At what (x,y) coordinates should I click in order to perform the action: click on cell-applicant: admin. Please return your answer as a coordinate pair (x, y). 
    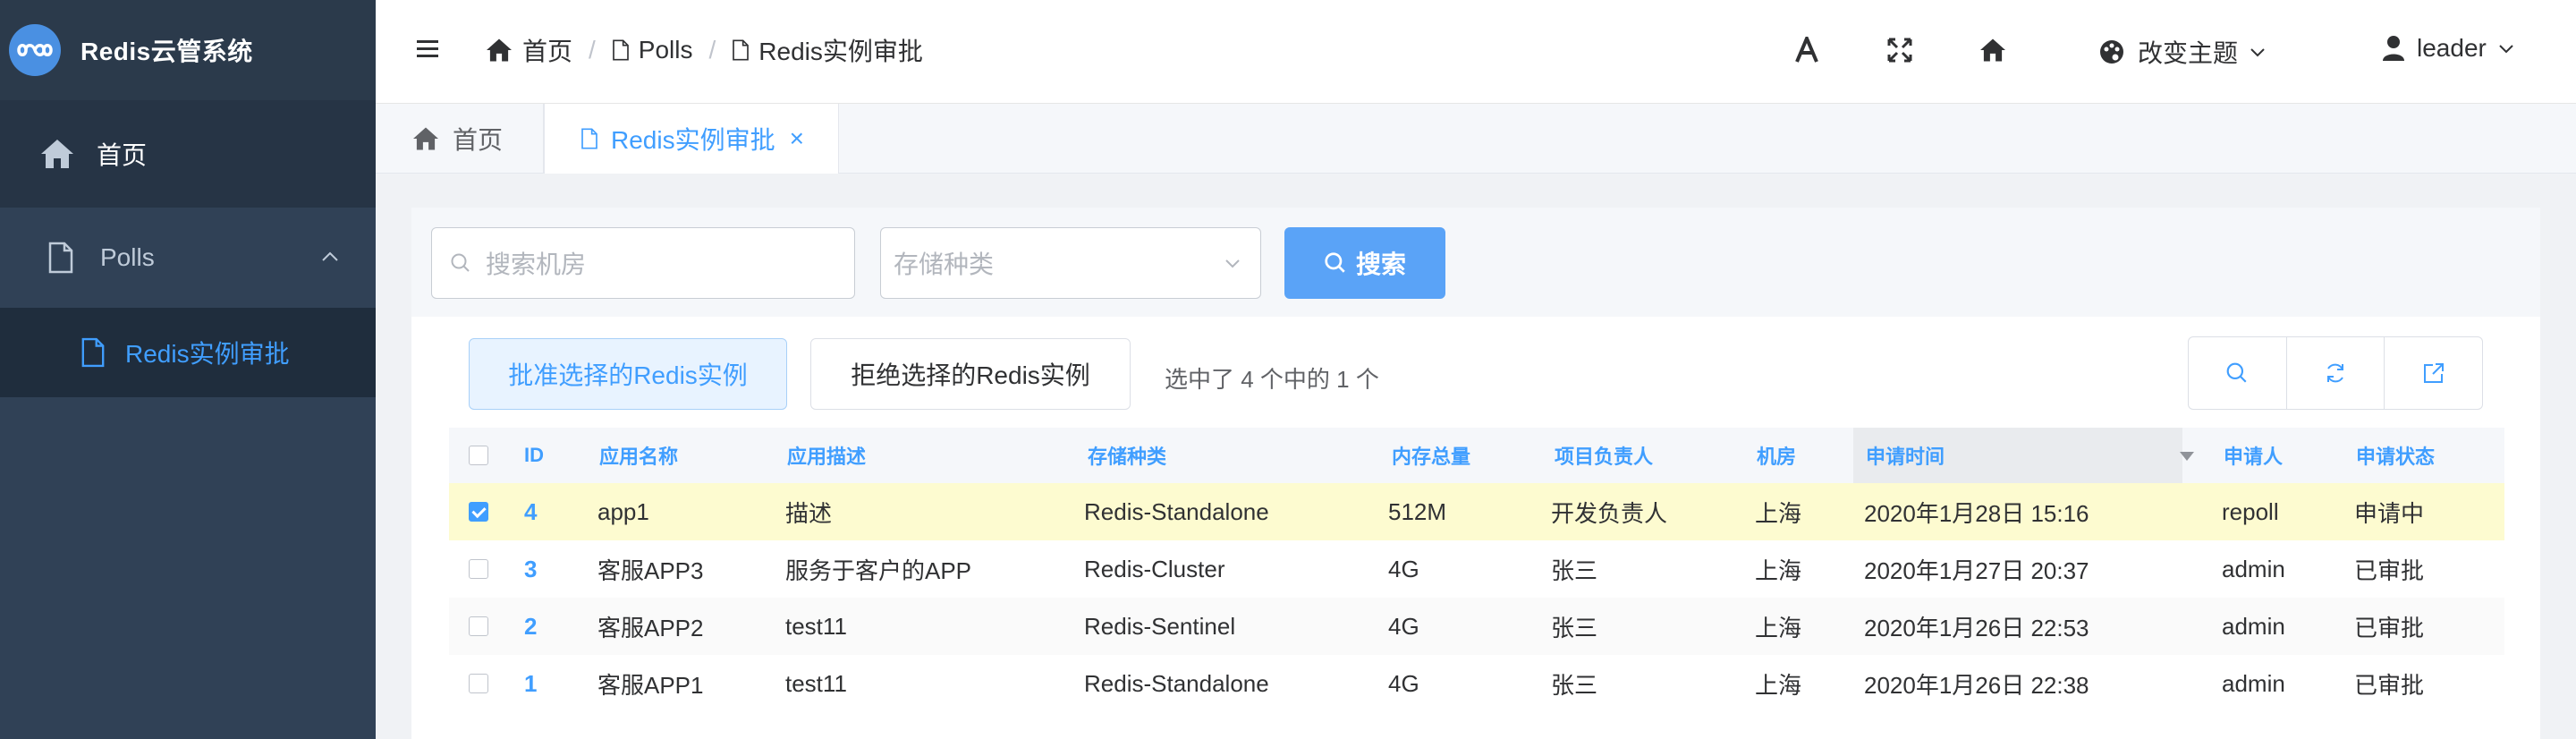
    Looking at the image, I should click on (2253, 568).